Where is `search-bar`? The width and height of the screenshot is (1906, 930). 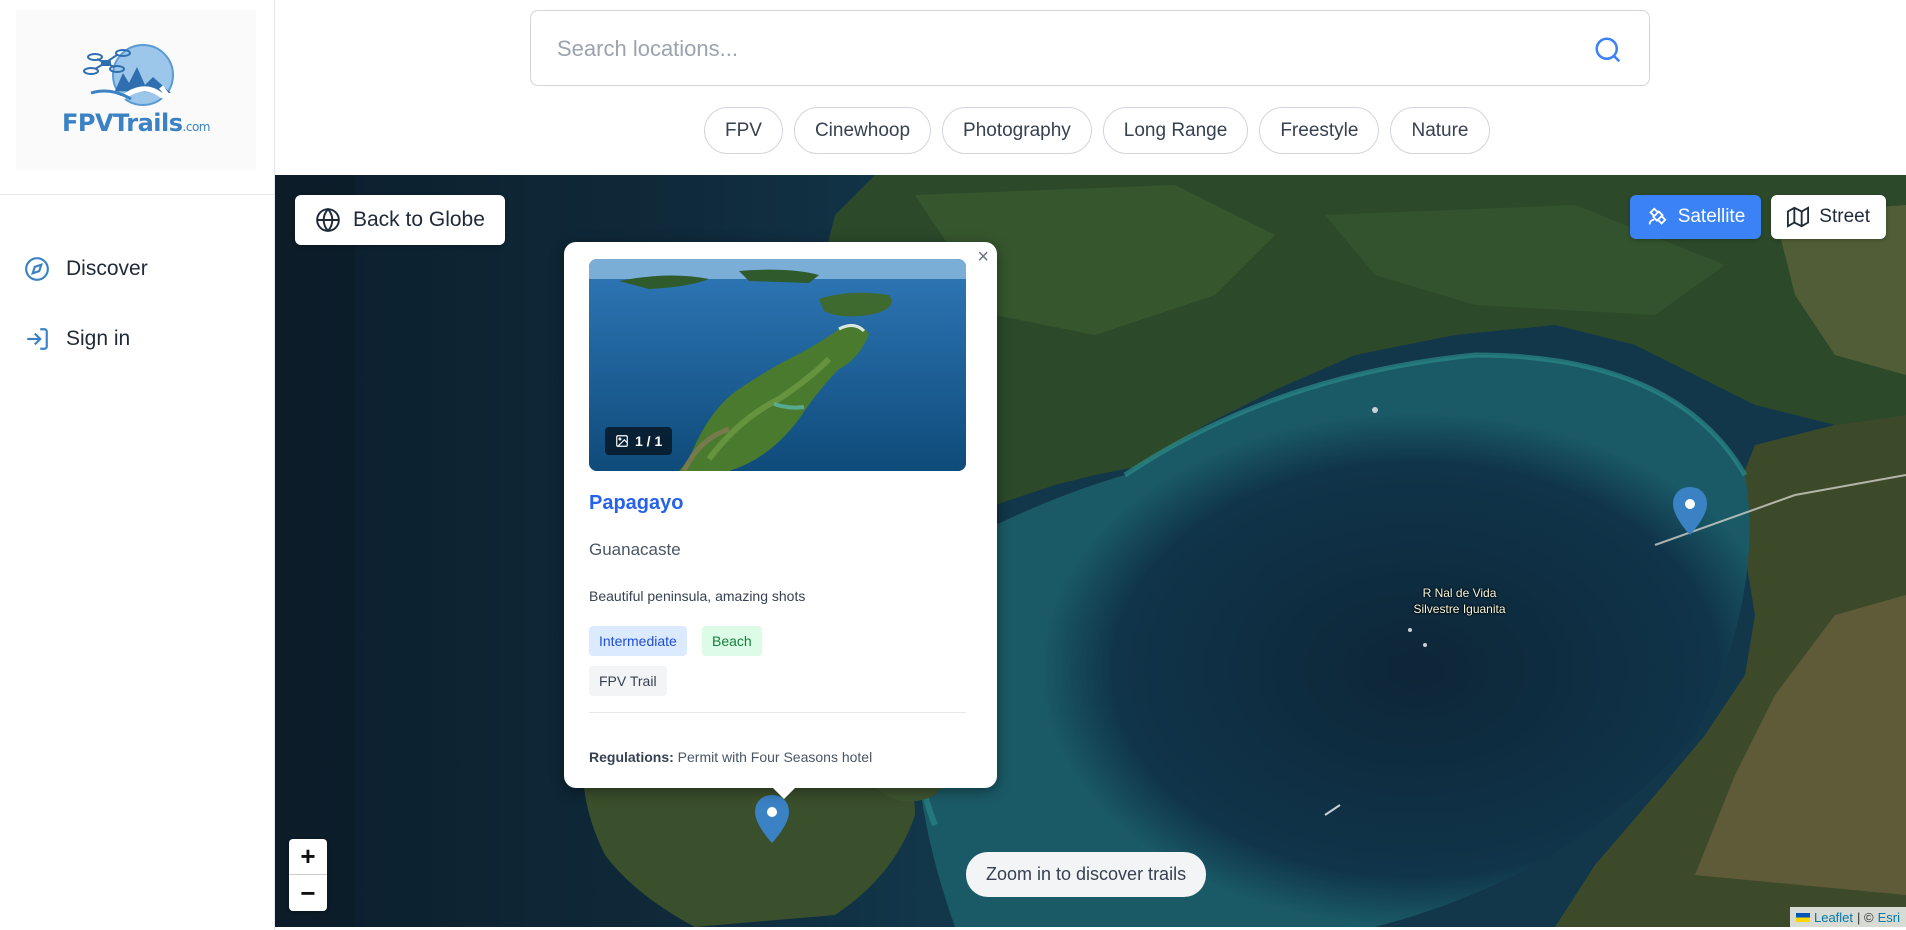 search-bar is located at coordinates (1090, 48).